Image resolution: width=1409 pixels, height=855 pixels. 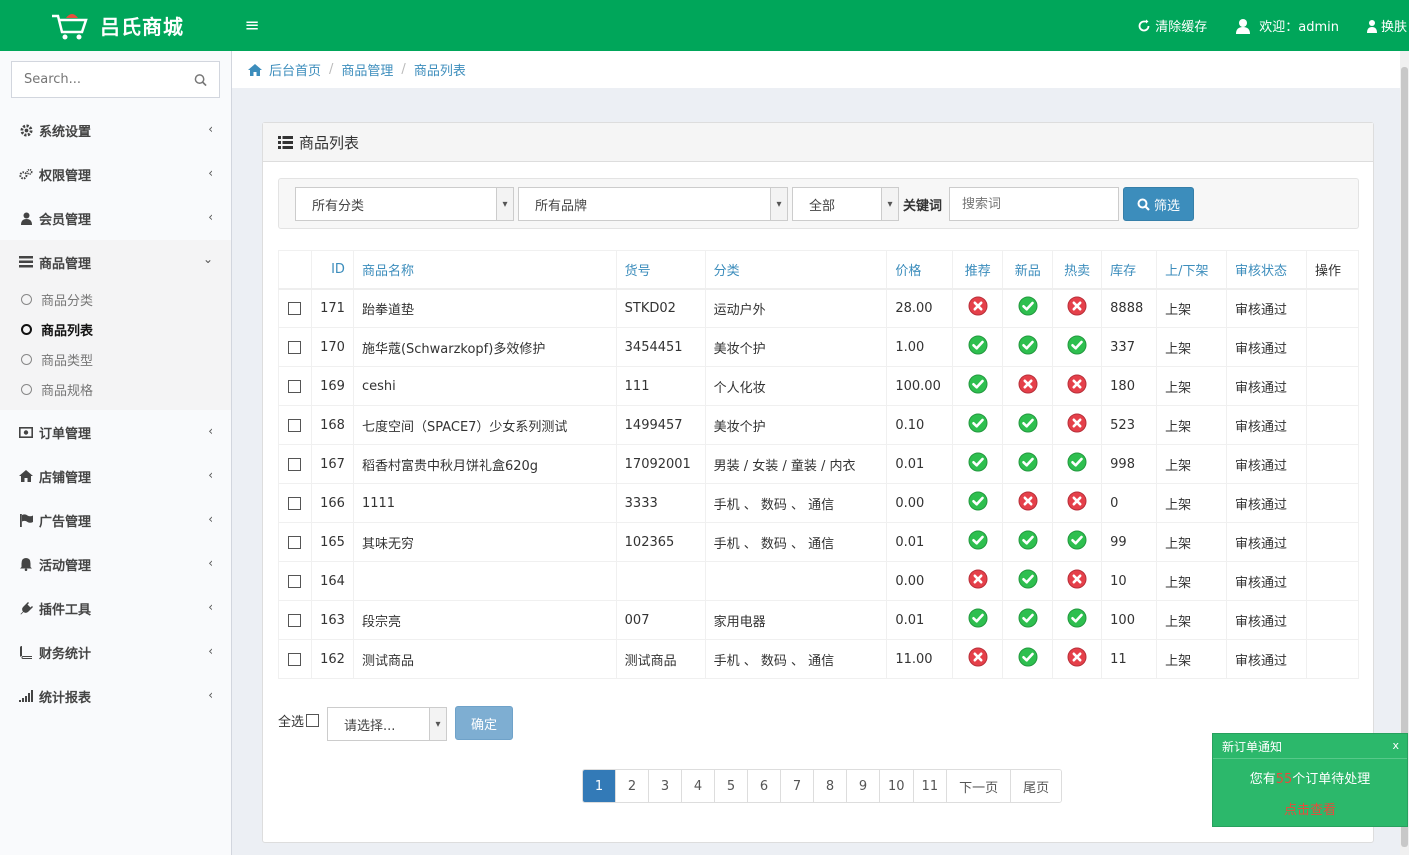 What do you see at coordinates (115, 130) in the screenshot?
I see `sidebar-item-system-settings: 系统设置 ‹` at bounding box center [115, 130].